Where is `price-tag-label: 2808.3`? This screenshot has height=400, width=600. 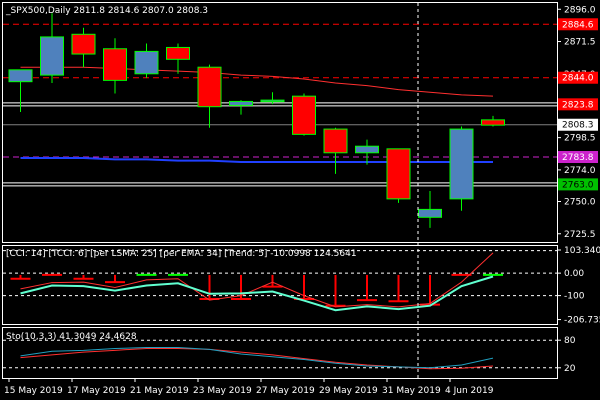 price-tag-label: 2808.3 is located at coordinates (578, 126).